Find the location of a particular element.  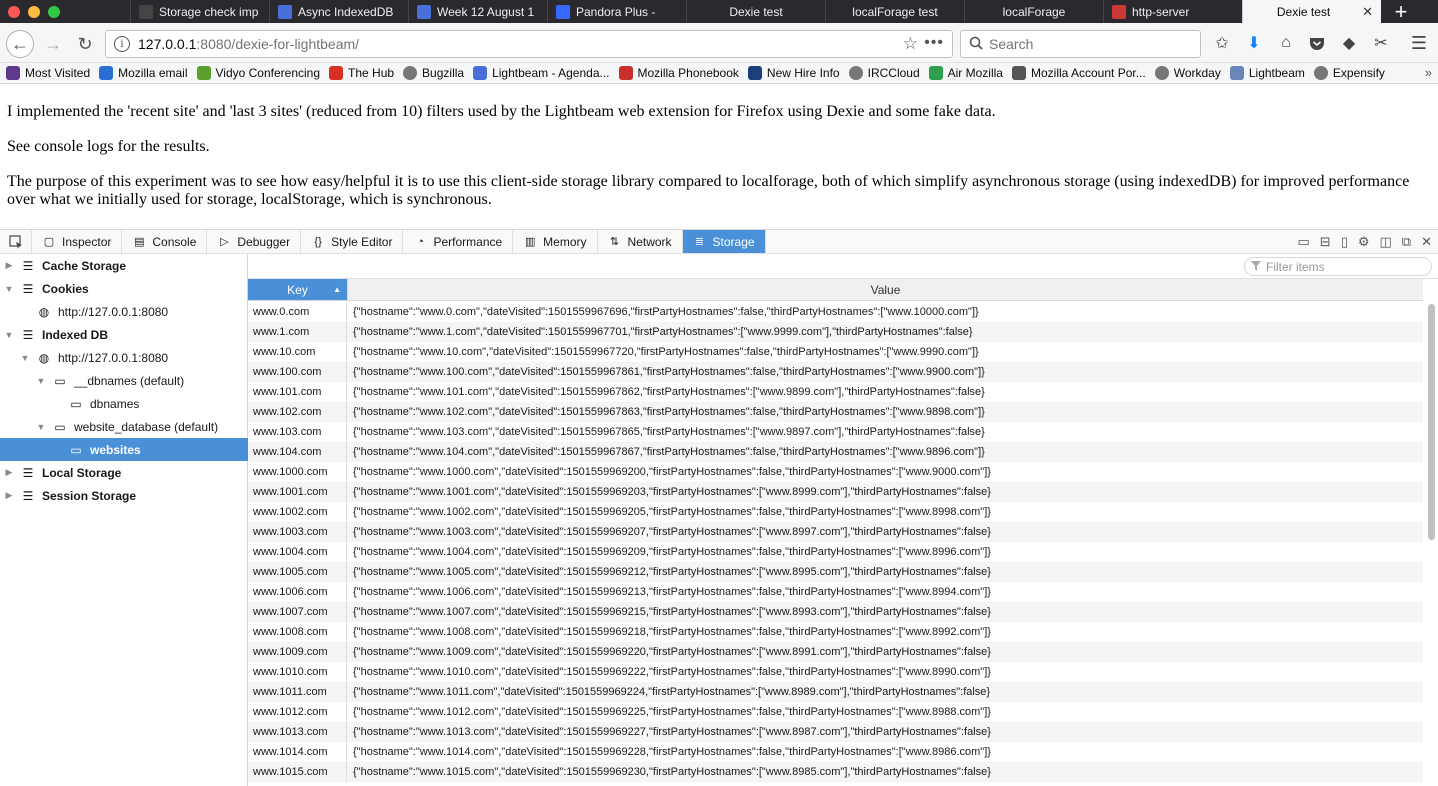

undock-icon: ⧉ is located at coordinates (1406, 242).